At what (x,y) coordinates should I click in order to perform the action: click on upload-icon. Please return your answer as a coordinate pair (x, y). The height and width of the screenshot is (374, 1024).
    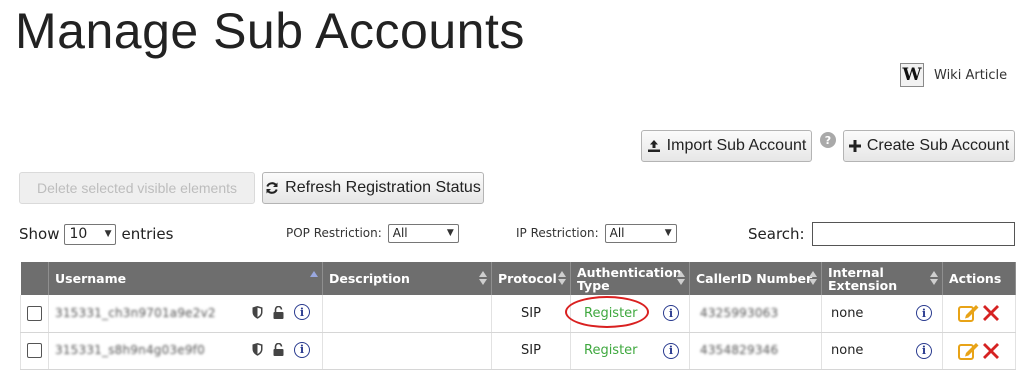
    Looking at the image, I should click on (653, 146).